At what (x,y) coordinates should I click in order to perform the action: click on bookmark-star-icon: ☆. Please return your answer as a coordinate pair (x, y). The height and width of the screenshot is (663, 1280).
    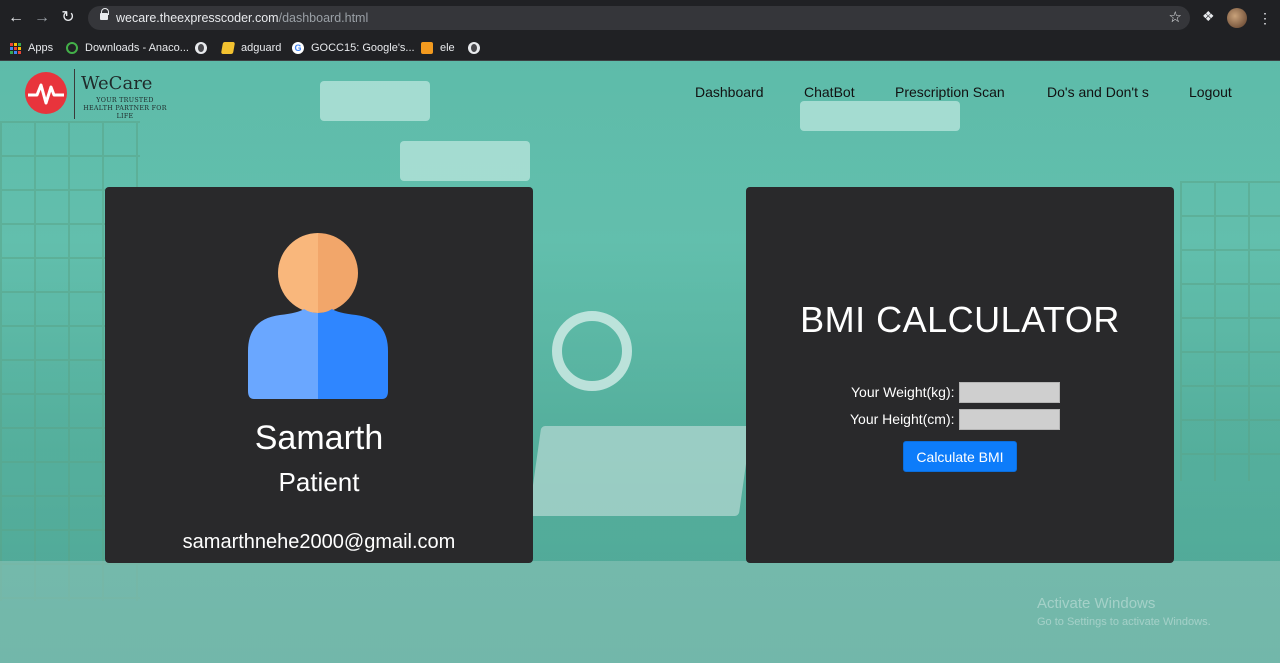
    Looking at the image, I should click on (1175, 17).